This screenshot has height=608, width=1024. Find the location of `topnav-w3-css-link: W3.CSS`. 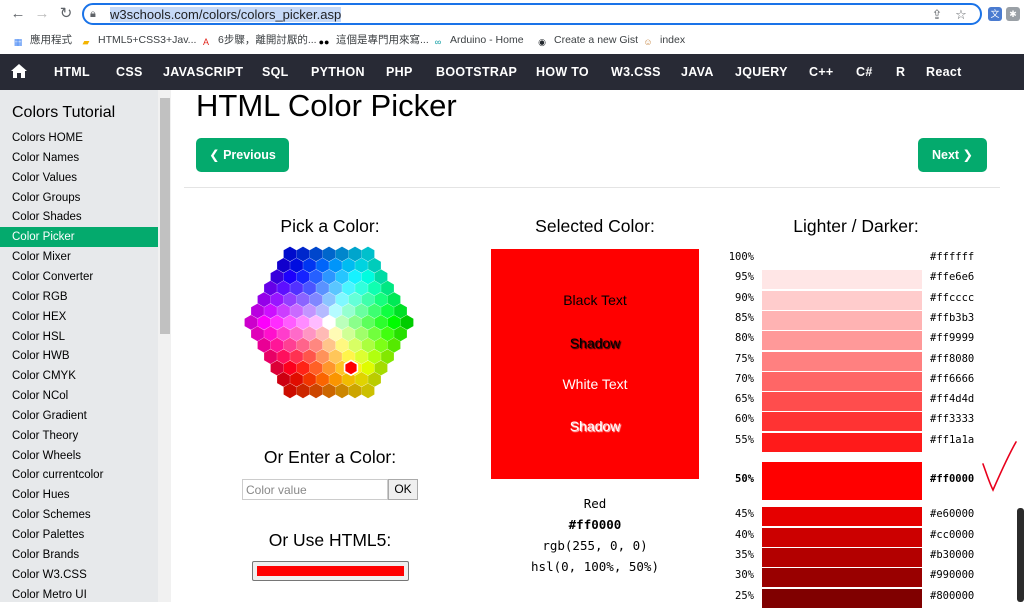

topnav-w3-css-link: W3.CSS is located at coordinates (636, 72).